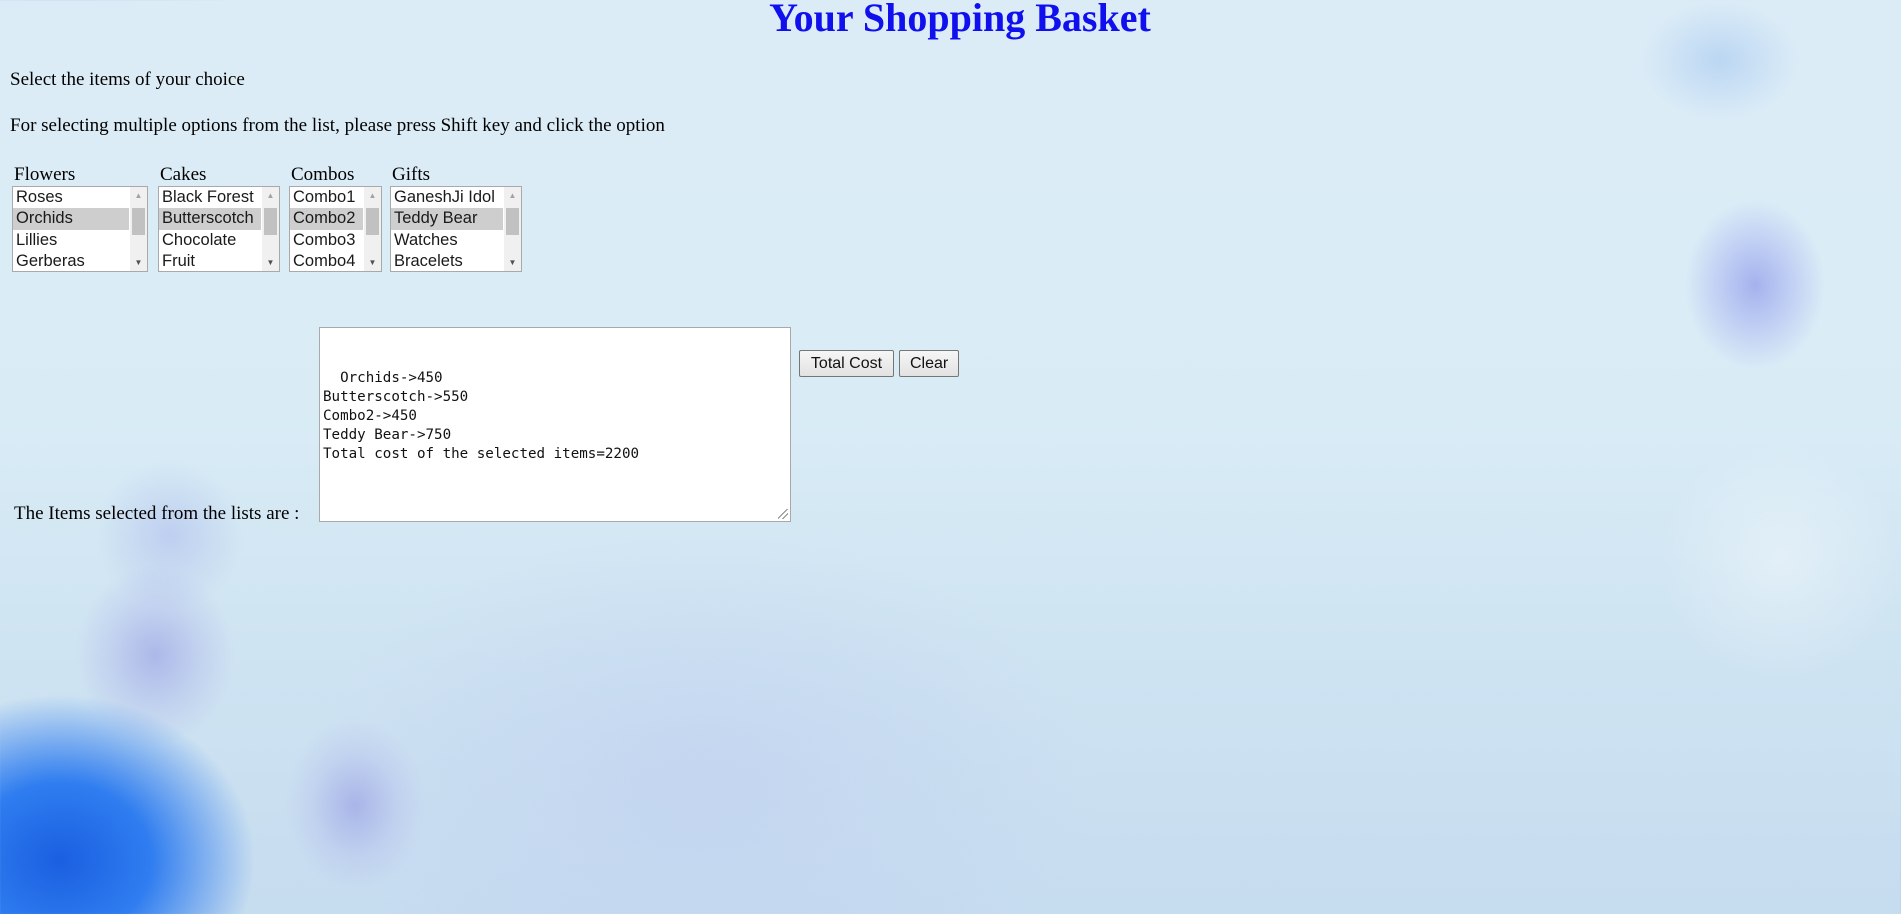 The height and width of the screenshot is (914, 1901). What do you see at coordinates (45, 174) in the screenshot?
I see `flowers-label: Flowers` at bounding box center [45, 174].